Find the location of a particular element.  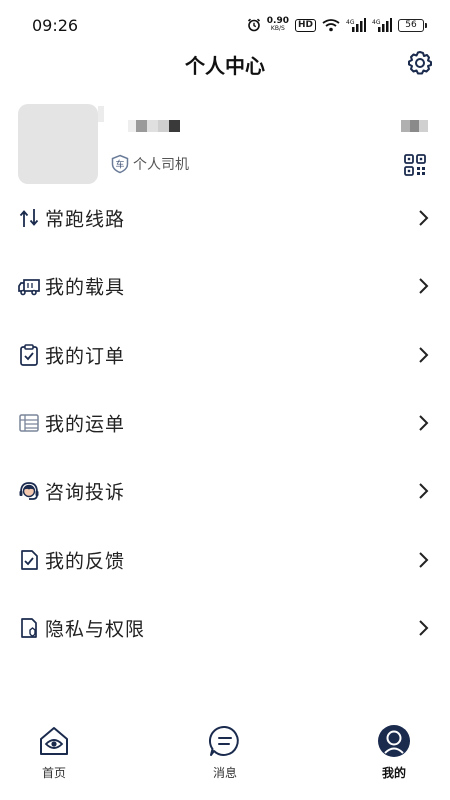

shield-icon: 车 is located at coordinates (120, 164).